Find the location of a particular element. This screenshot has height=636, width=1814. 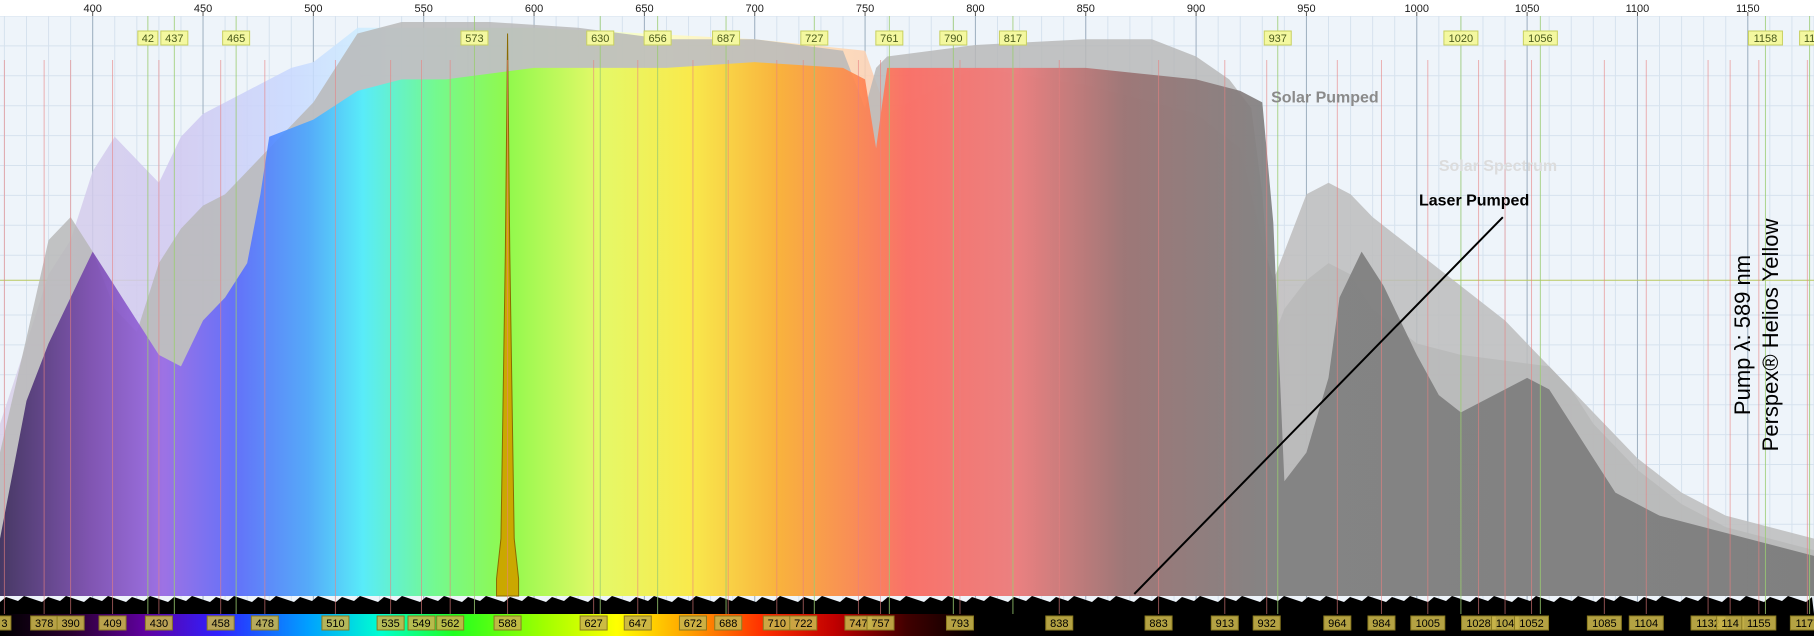

bottom-peak-label: 1155 is located at coordinates (1759, 624).